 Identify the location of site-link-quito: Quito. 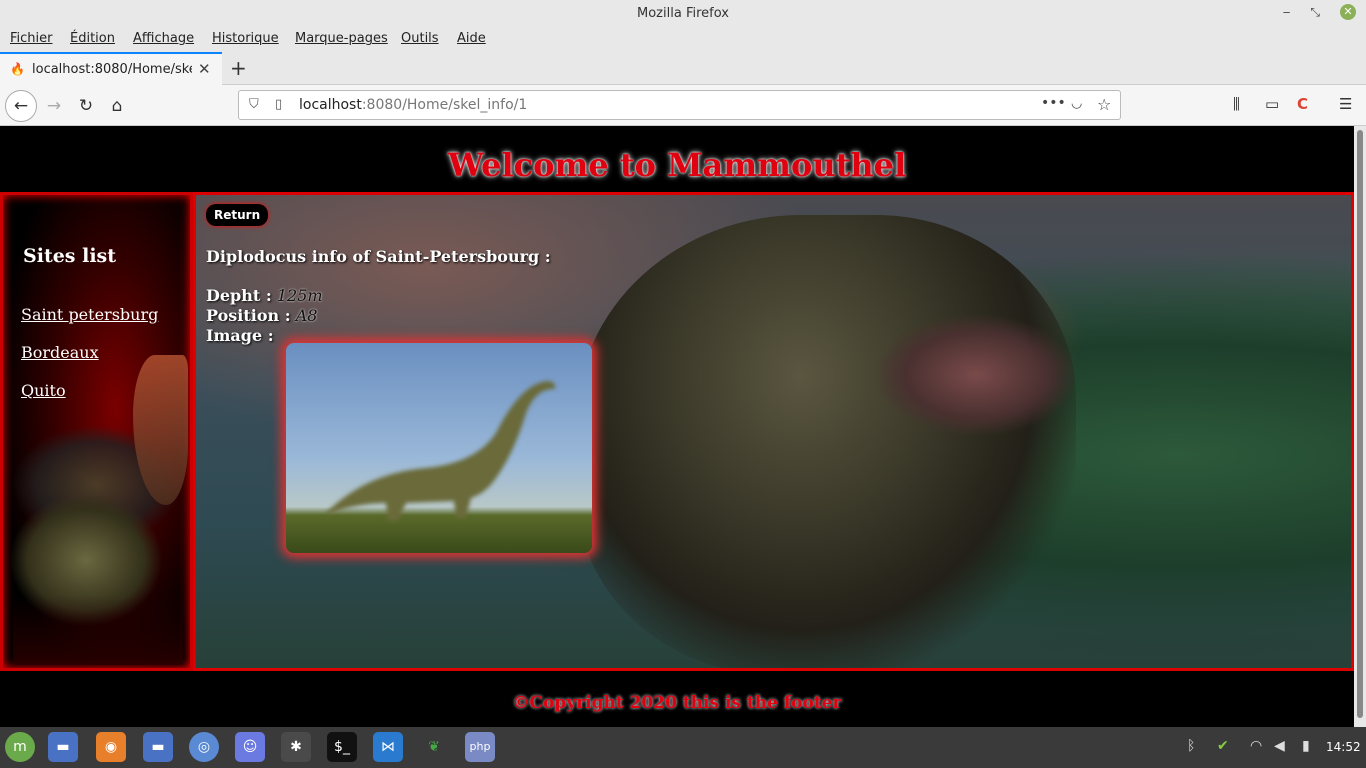
(43, 390).